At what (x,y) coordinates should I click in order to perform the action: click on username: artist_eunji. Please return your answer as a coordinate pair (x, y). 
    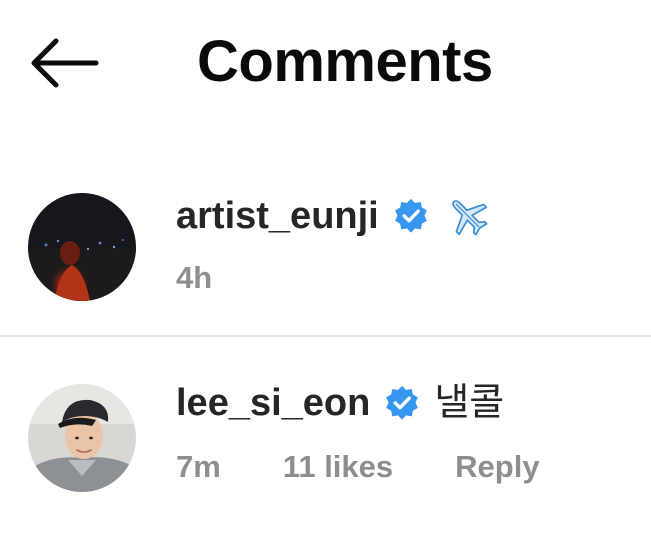
    Looking at the image, I should click on (277, 216).